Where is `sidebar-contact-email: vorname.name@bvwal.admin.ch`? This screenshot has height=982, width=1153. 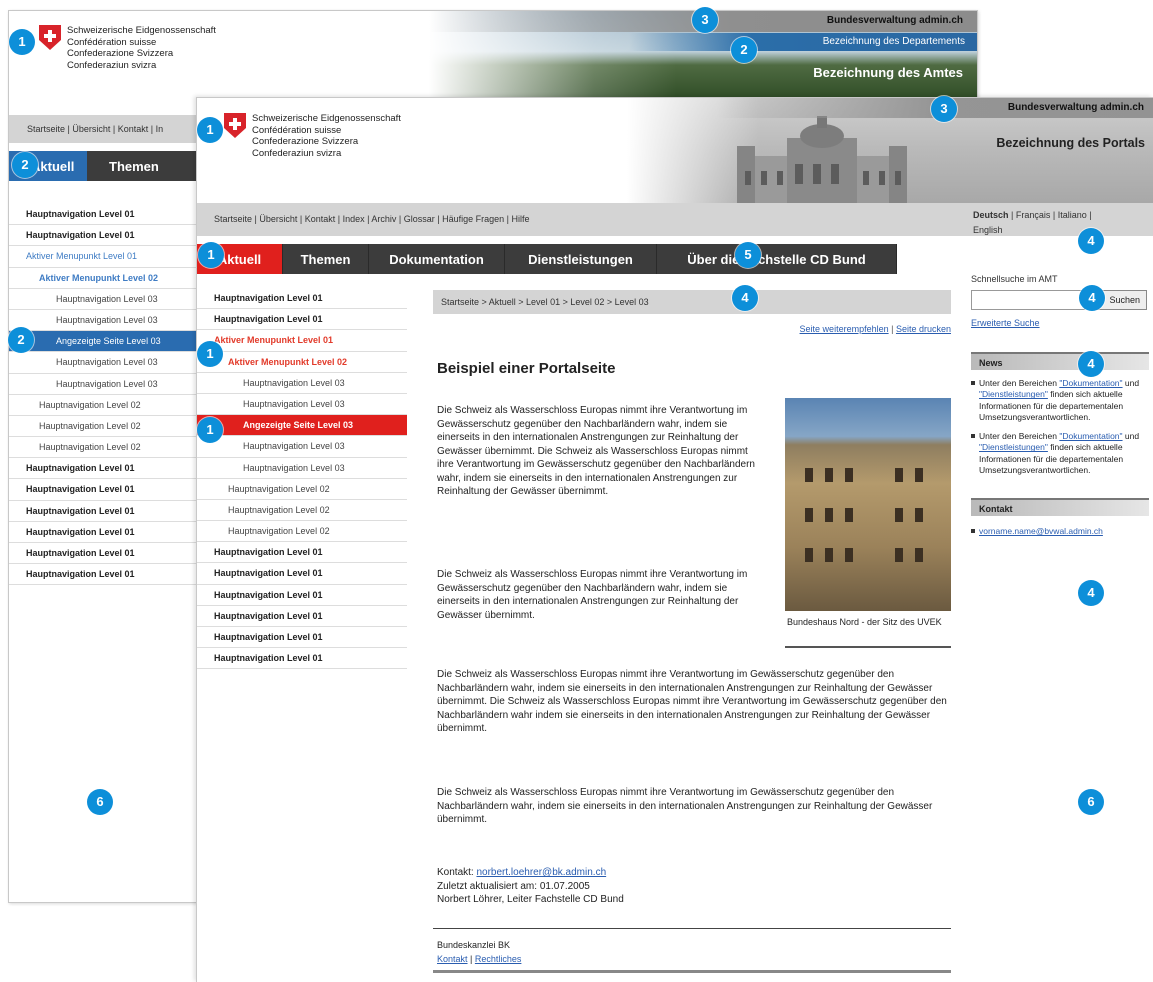
sidebar-contact-email: vorname.name@bvwal.admin.ch is located at coordinates (1060, 531).